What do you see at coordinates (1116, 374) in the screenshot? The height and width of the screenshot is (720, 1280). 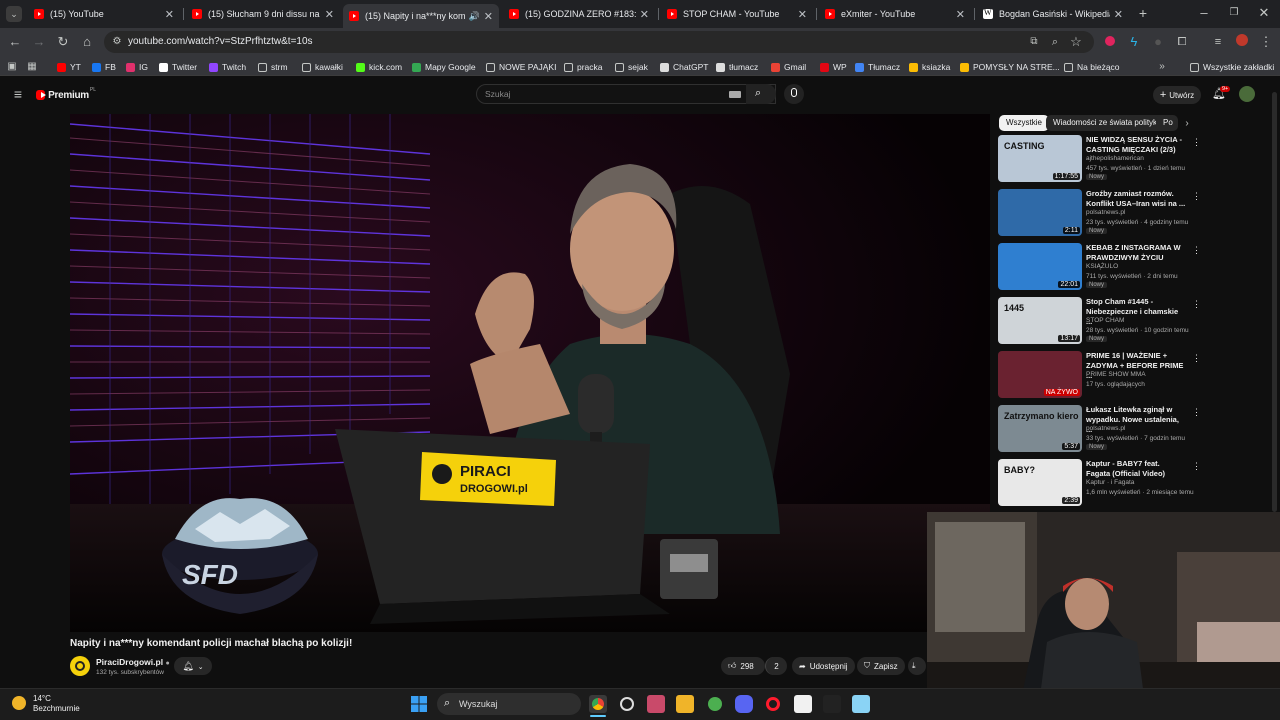 I see `recommendation-channel: PRIME SHOW MMA` at bounding box center [1116, 374].